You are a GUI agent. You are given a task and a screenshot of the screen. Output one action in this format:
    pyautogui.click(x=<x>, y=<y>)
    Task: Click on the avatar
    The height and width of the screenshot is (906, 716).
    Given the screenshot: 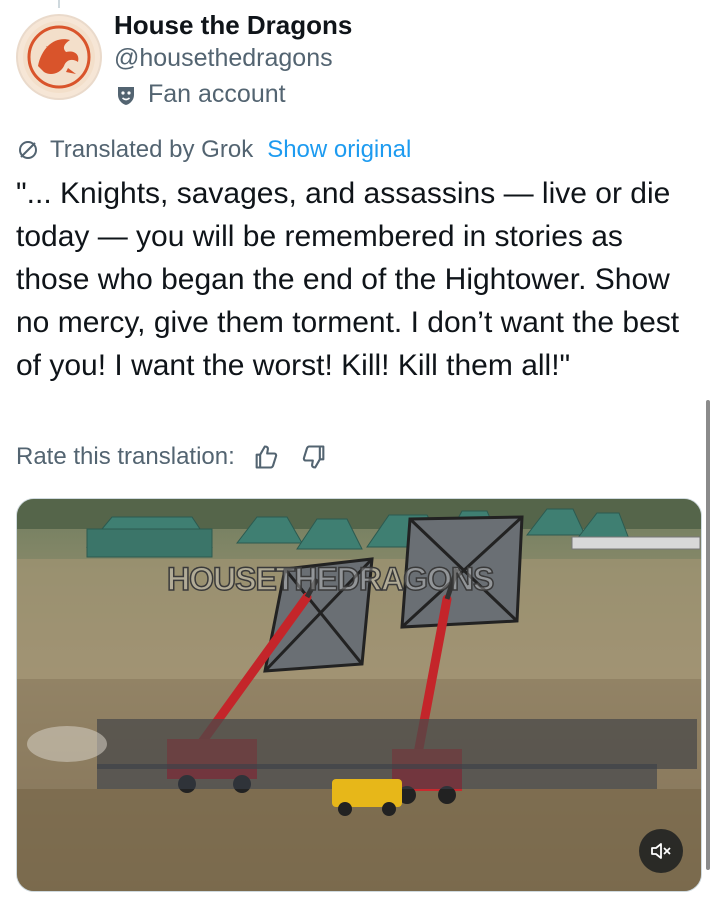 What is the action you would take?
    pyautogui.click(x=59, y=57)
    